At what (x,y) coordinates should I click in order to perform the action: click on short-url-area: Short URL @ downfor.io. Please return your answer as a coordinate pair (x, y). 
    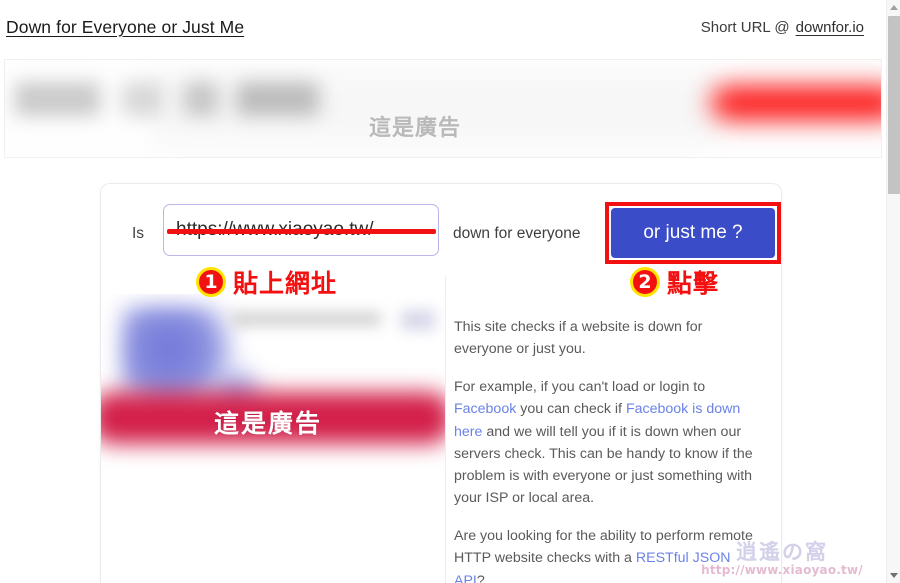
    Looking at the image, I should click on (782, 27).